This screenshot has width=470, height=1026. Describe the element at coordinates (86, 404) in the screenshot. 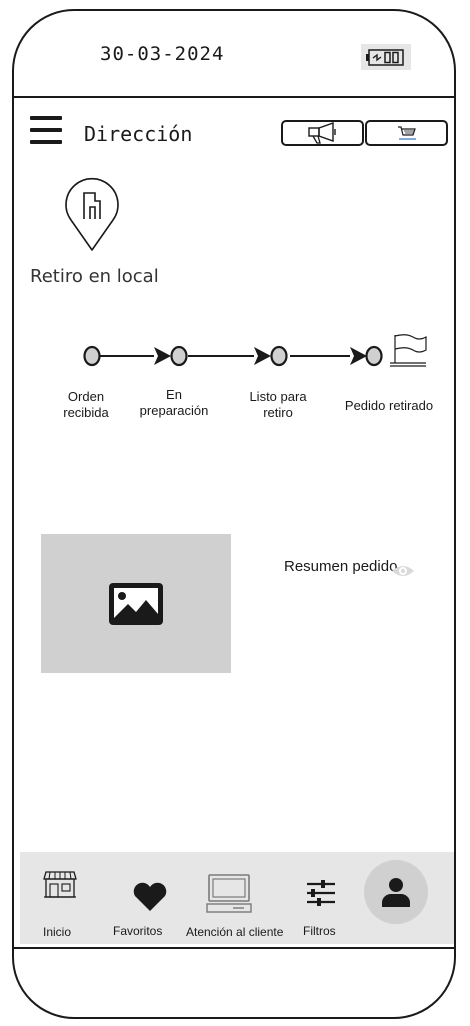

I see `step-label-1: Orden recibida` at that location.